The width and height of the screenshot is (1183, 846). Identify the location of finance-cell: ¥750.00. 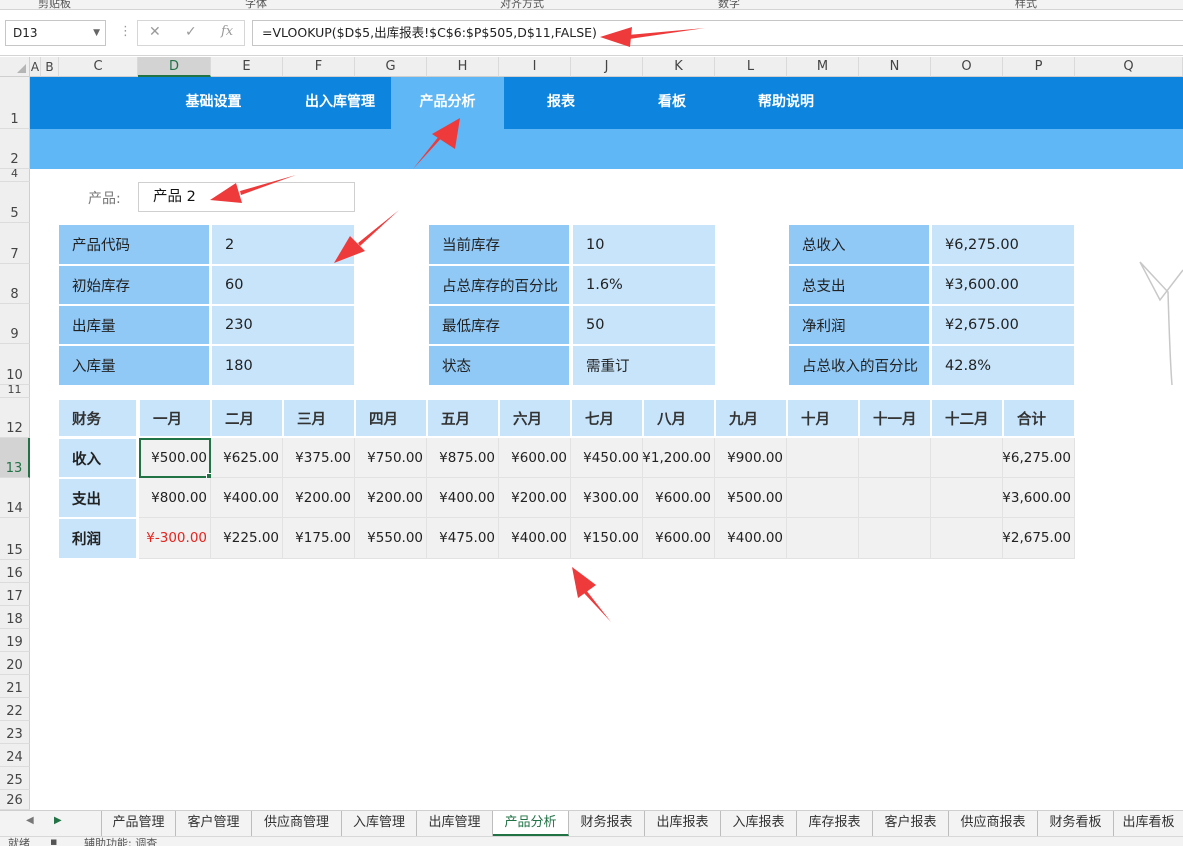
(391, 458).